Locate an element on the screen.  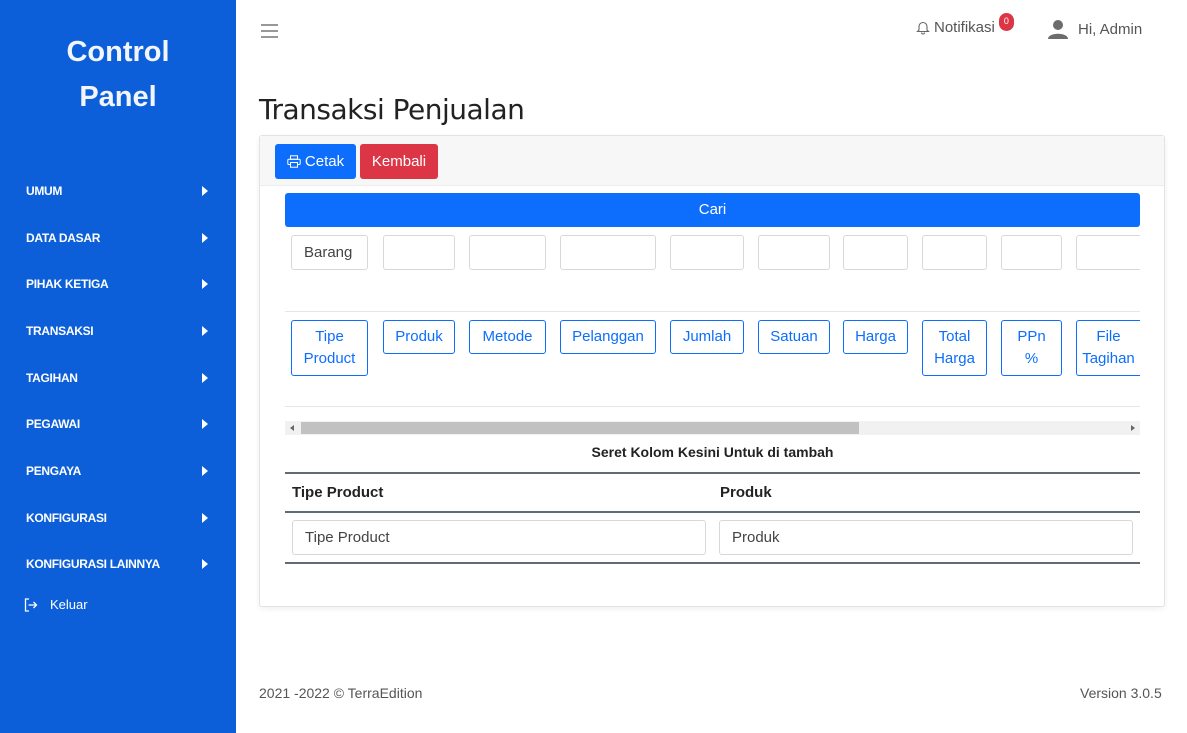
search-button: Cari is located at coordinates (712, 210).